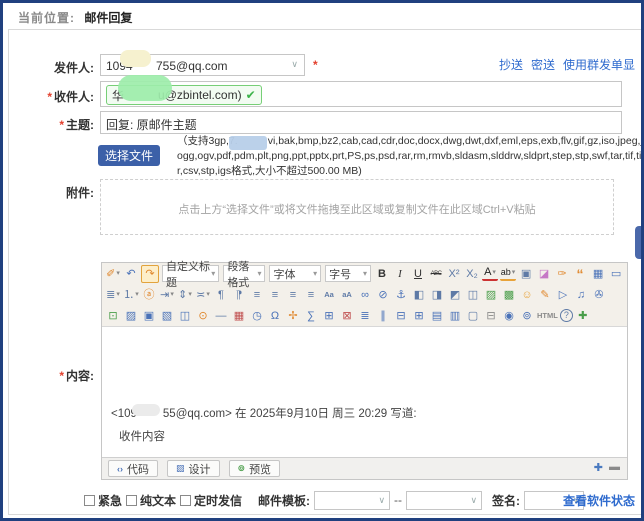  I want to click on recipient-input: 华 u@zbintel.com) ✔, so click(361, 94).